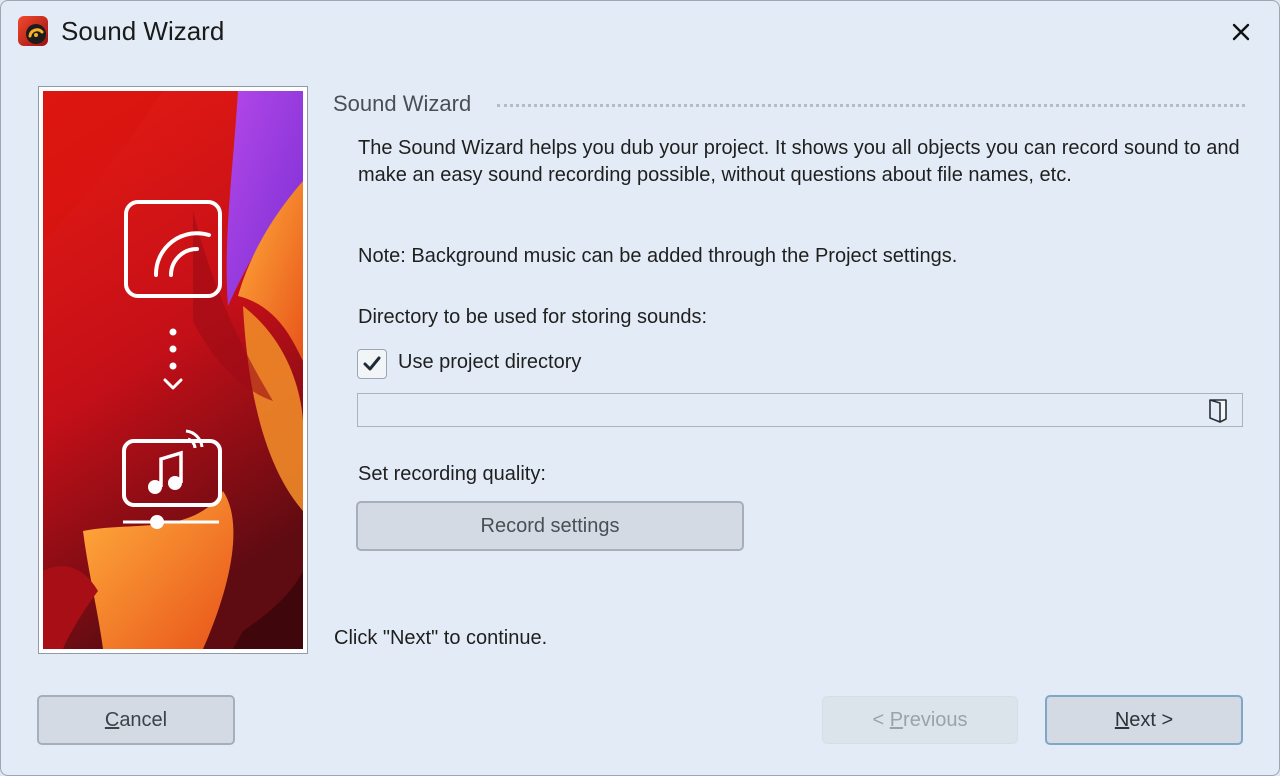  What do you see at coordinates (143, 719) in the screenshot?
I see `cancel-label-rest: ancel` at bounding box center [143, 719].